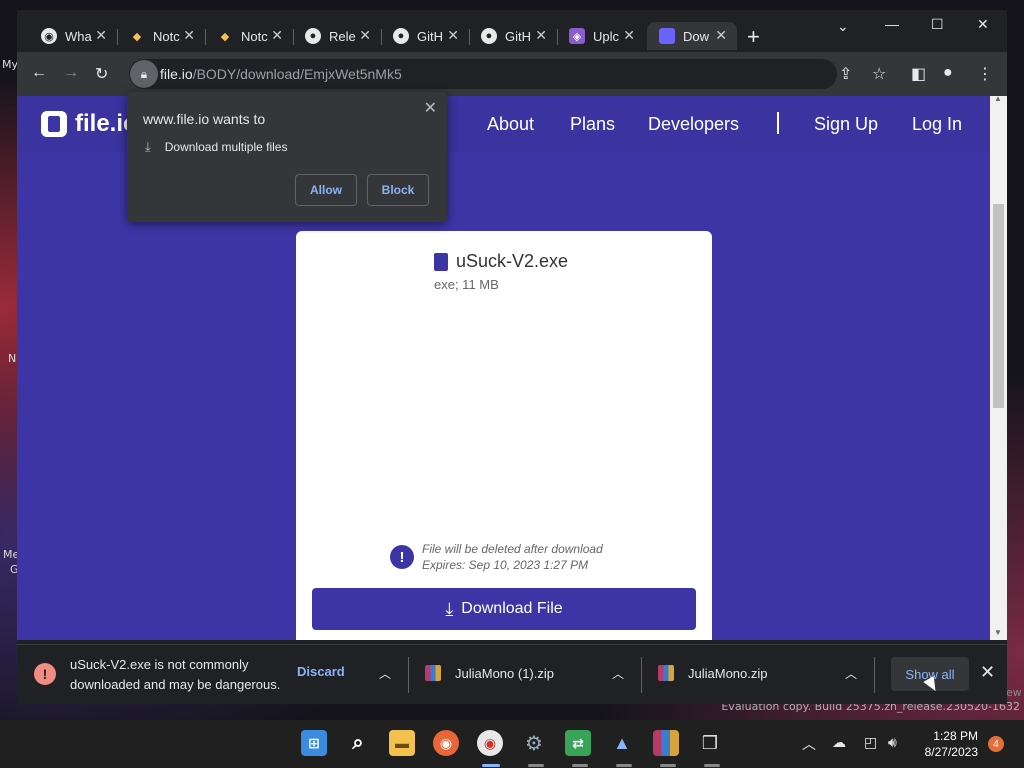 This screenshot has height=768, width=1024. I want to click on lock-icon: 🔒︎, so click(144, 74).